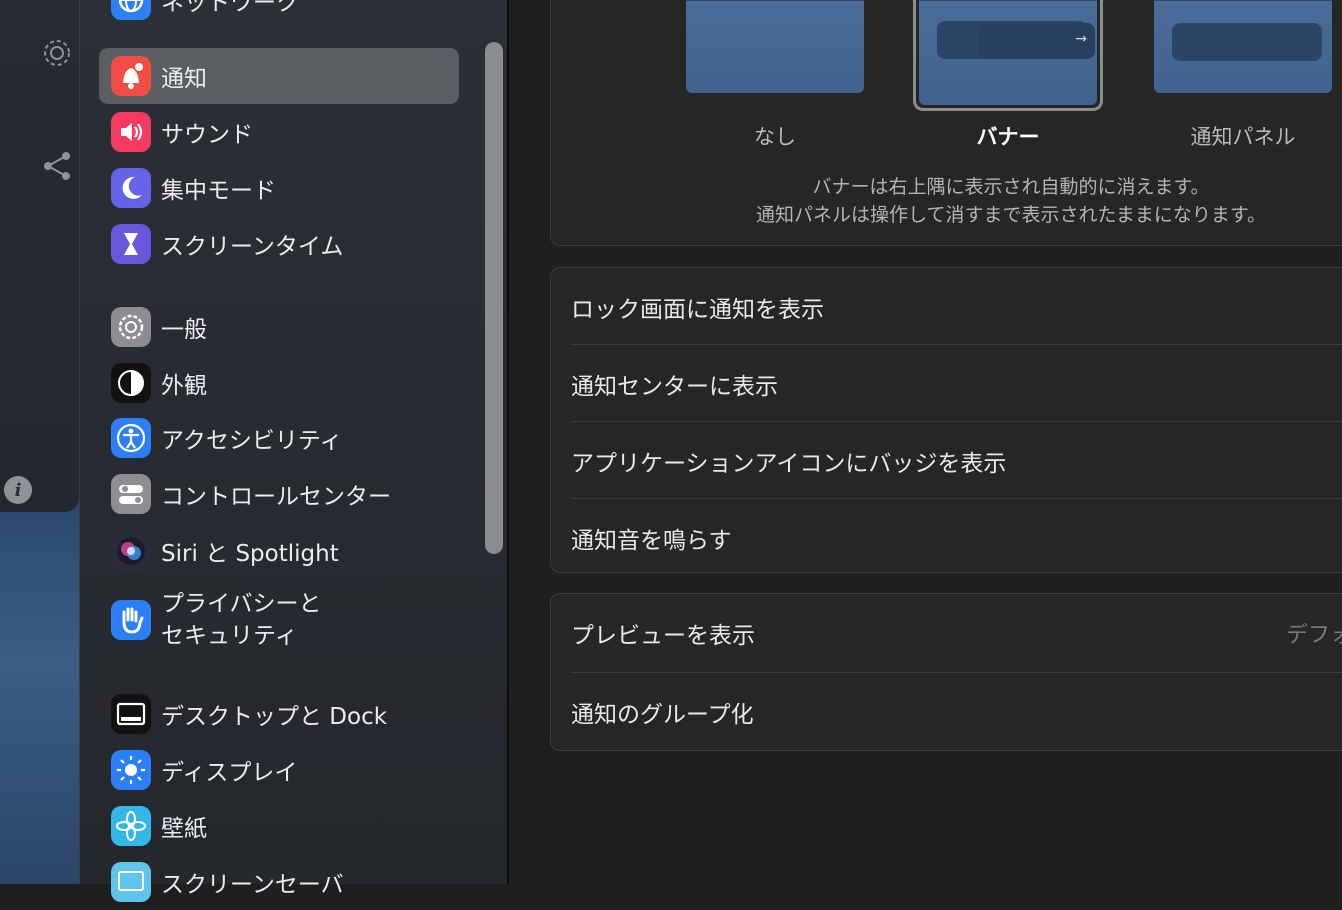 The height and width of the screenshot is (910, 1342). What do you see at coordinates (279, 132) in the screenshot?
I see `sidebar-item-speaker: サウンド` at bounding box center [279, 132].